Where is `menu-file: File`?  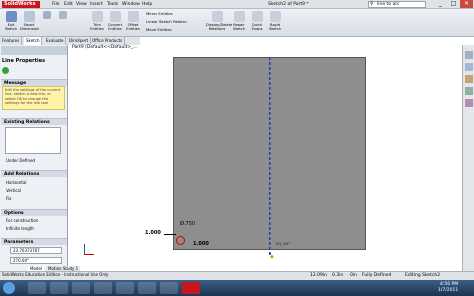
menu-file: File is located at coordinates (56, 4).